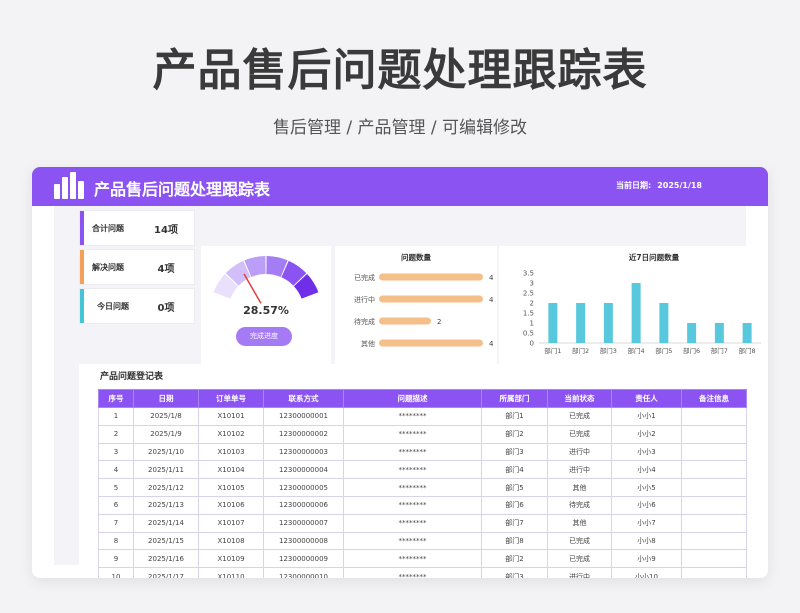  Describe the element at coordinates (116, 505) in the screenshot. I see `table-cell: 6` at that location.